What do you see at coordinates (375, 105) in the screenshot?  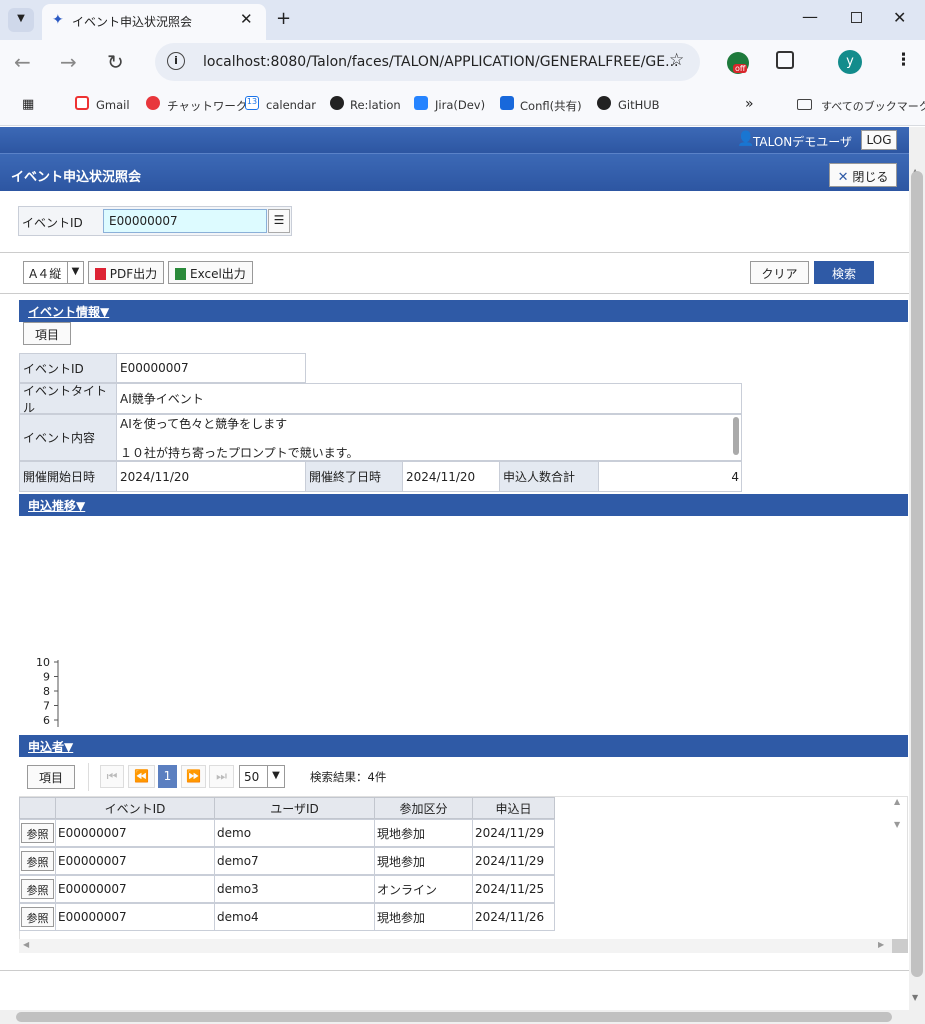 I see `bookmark-relation: Re:lation` at bounding box center [375, 105].